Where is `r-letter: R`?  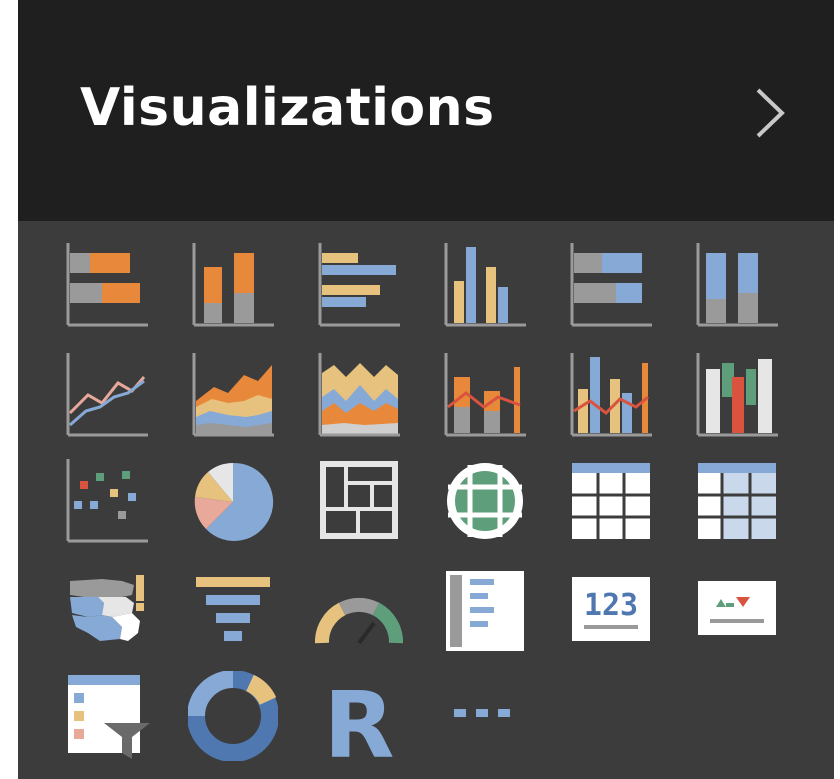
r-letter: R is located at coordinates (359, 716).